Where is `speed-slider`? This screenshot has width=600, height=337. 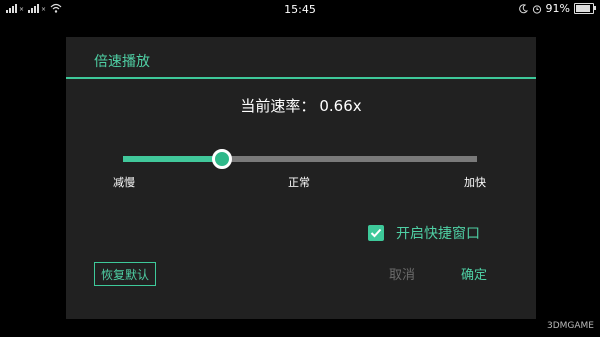 speed-slider is located at coordinates (300, 159).